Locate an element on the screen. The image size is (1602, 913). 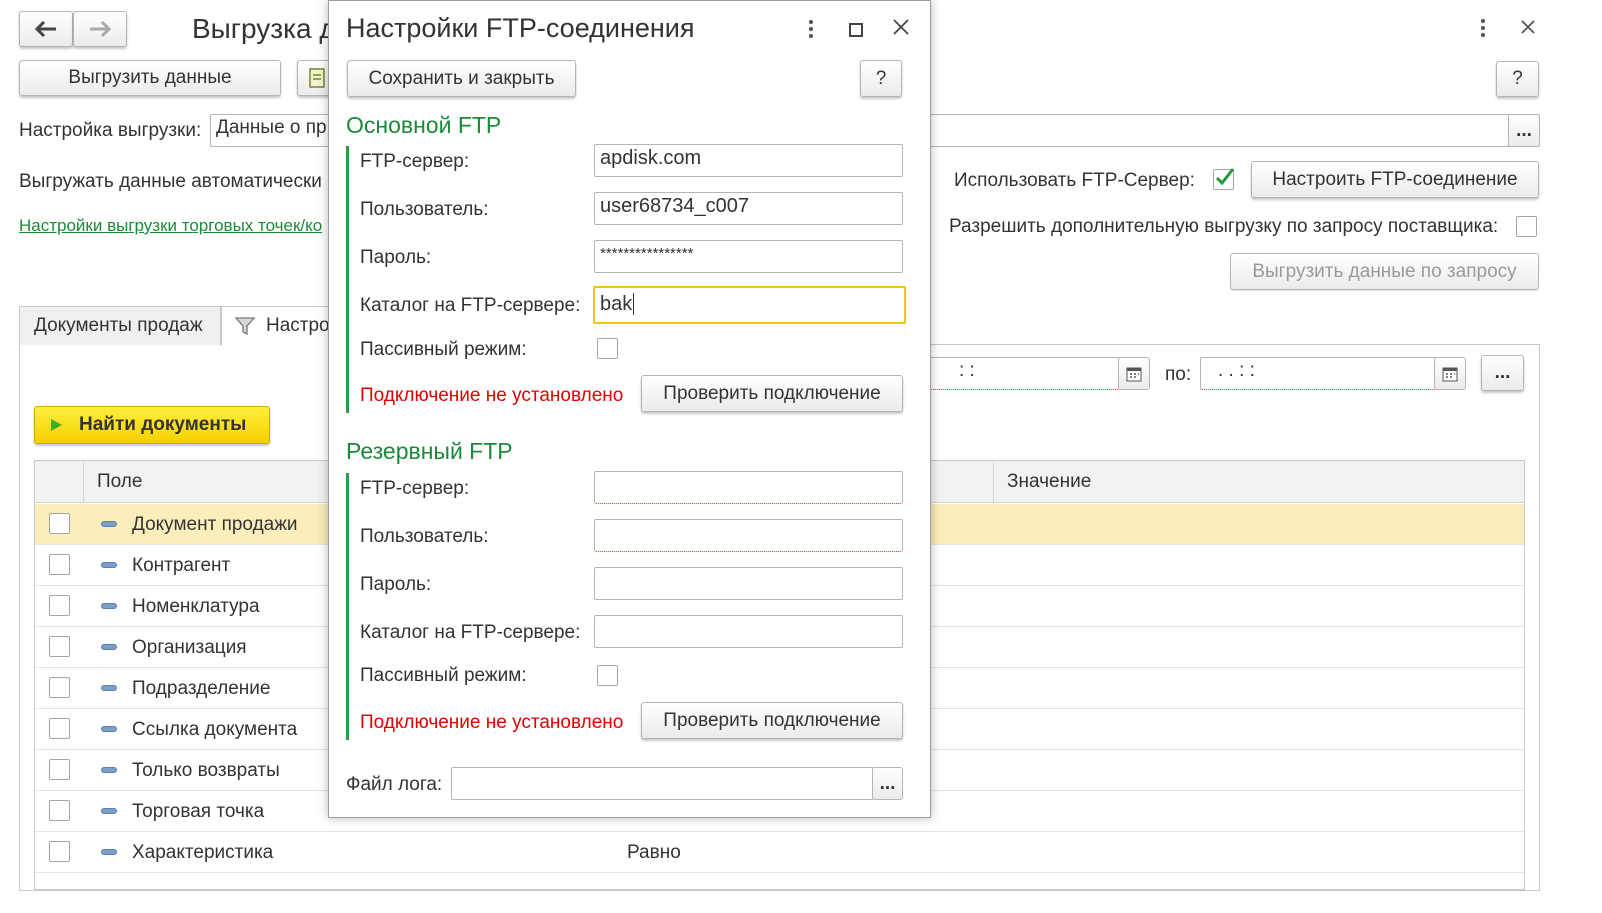
dialog-more-icon is located at coordinates (811, 29).